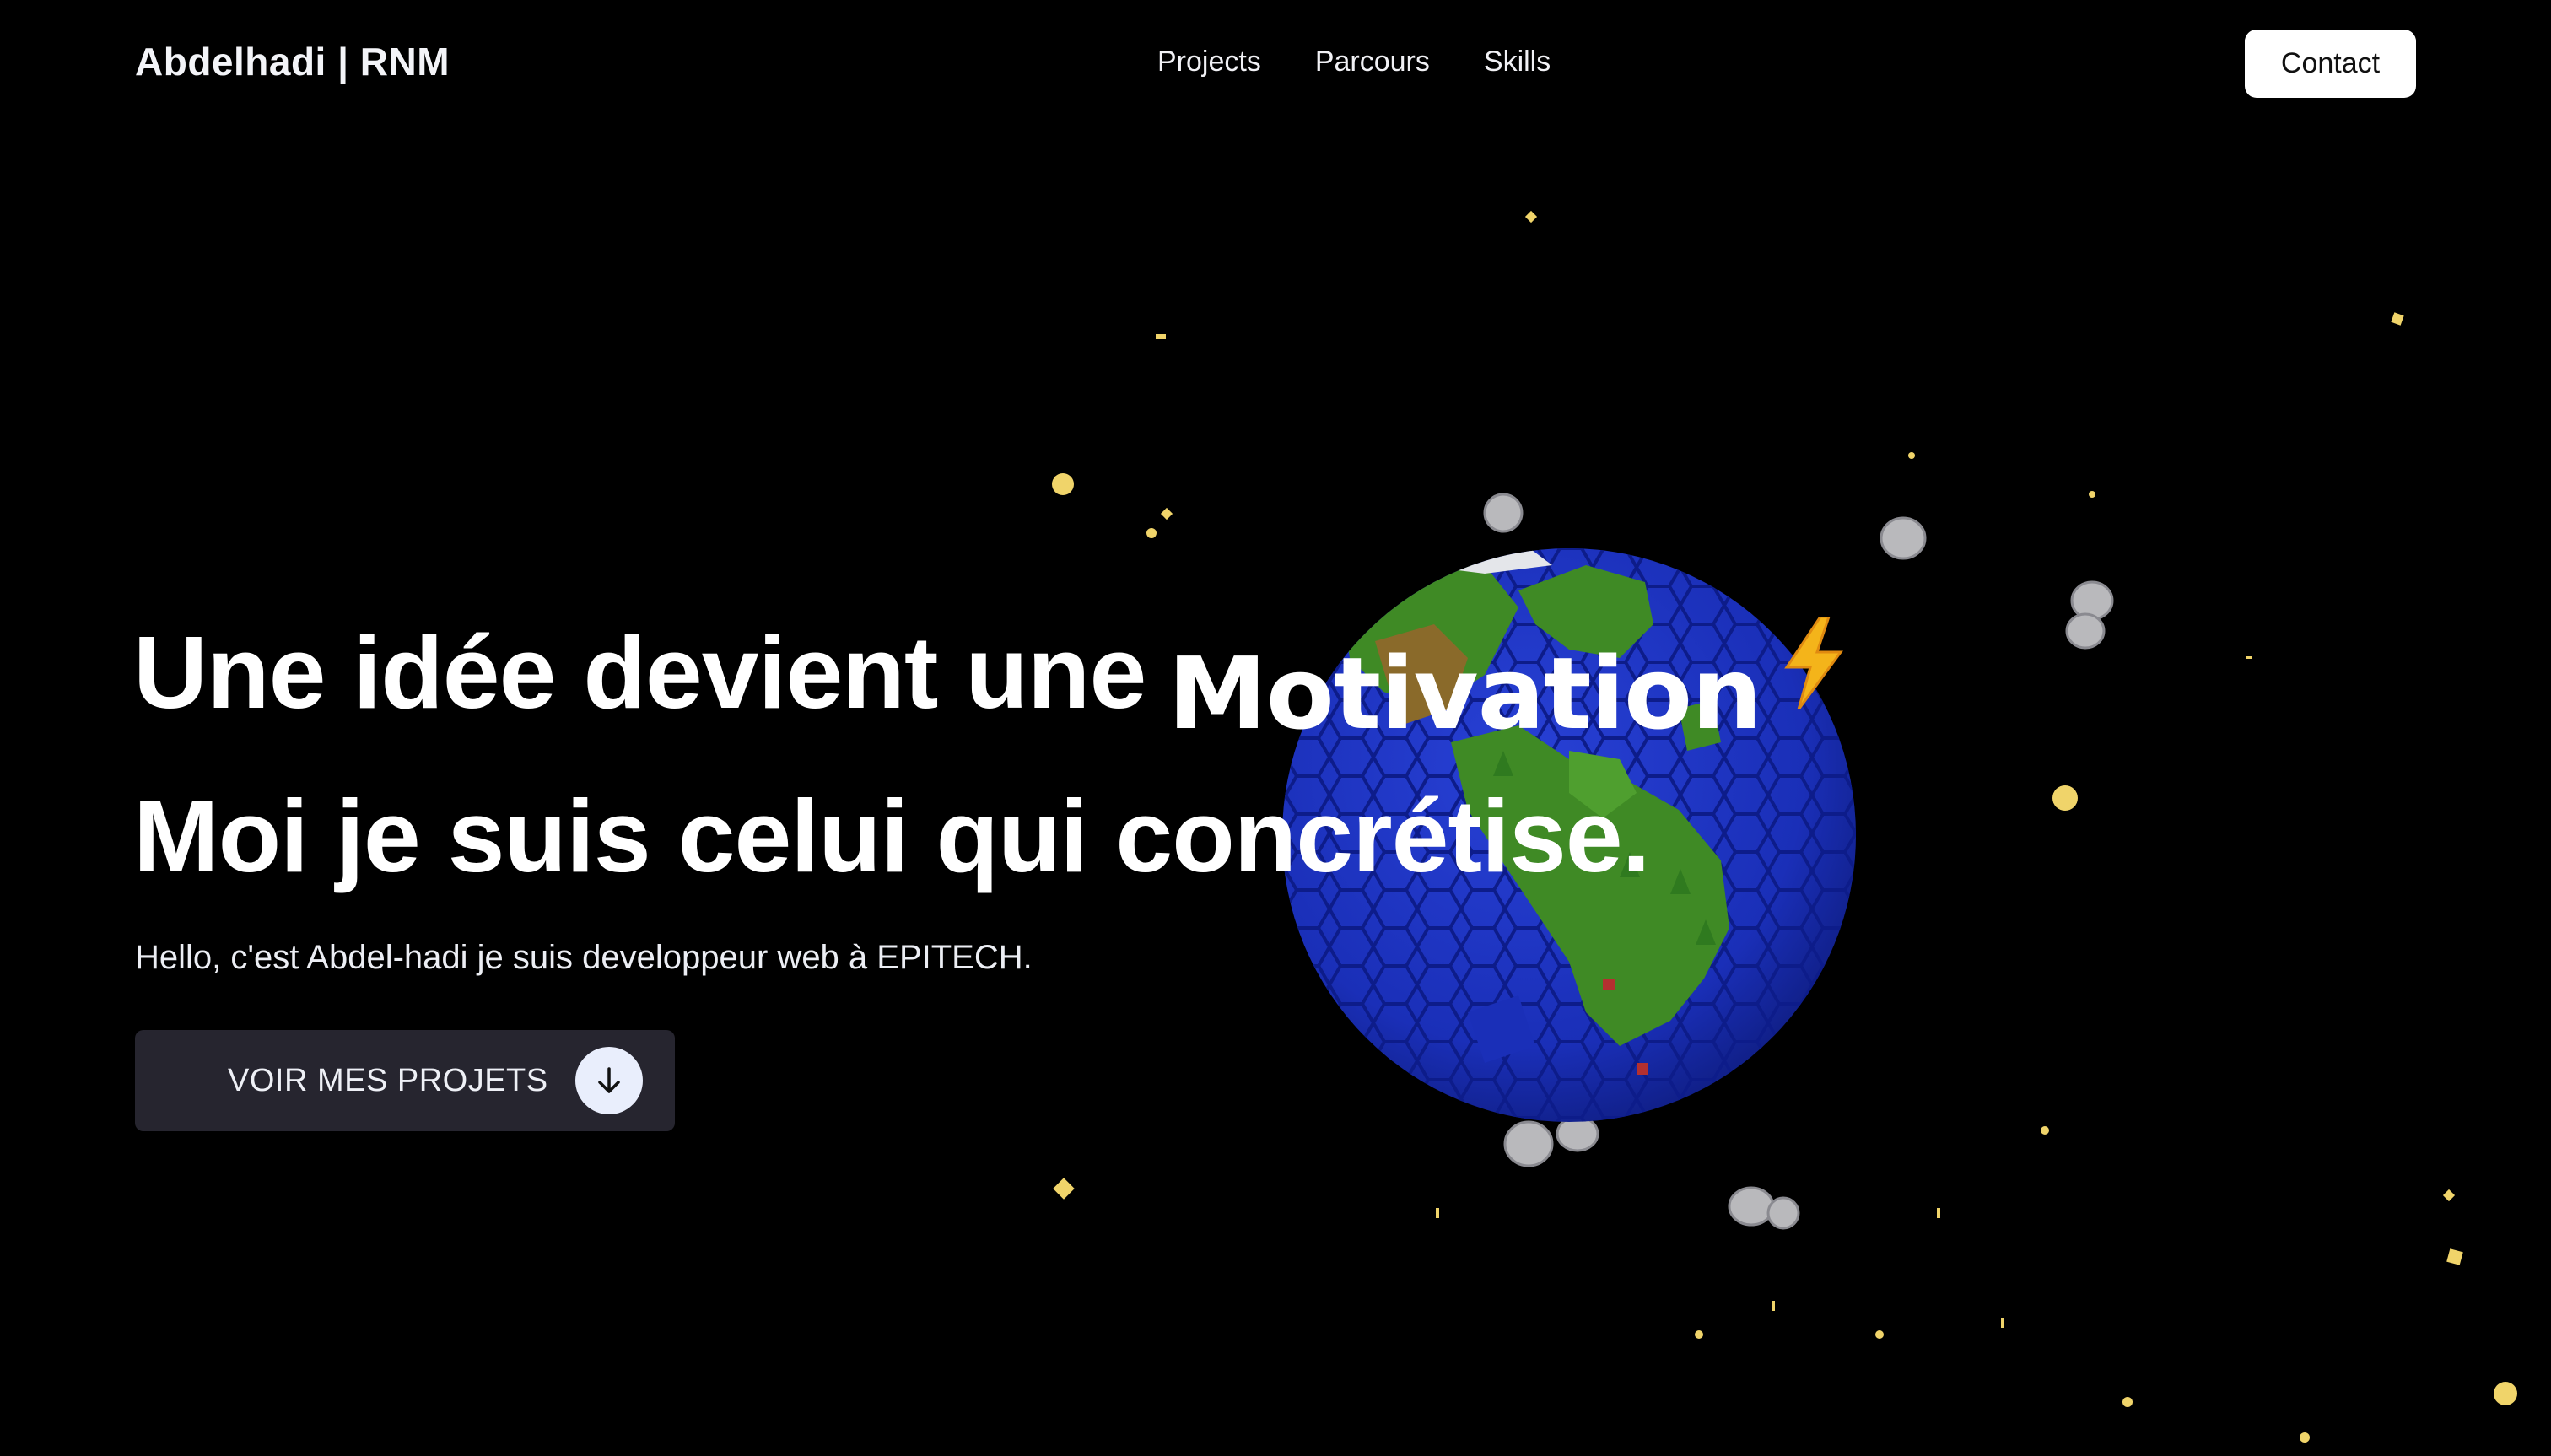  I want to click on nav-item-projects: Projects, so click(1209, 62).